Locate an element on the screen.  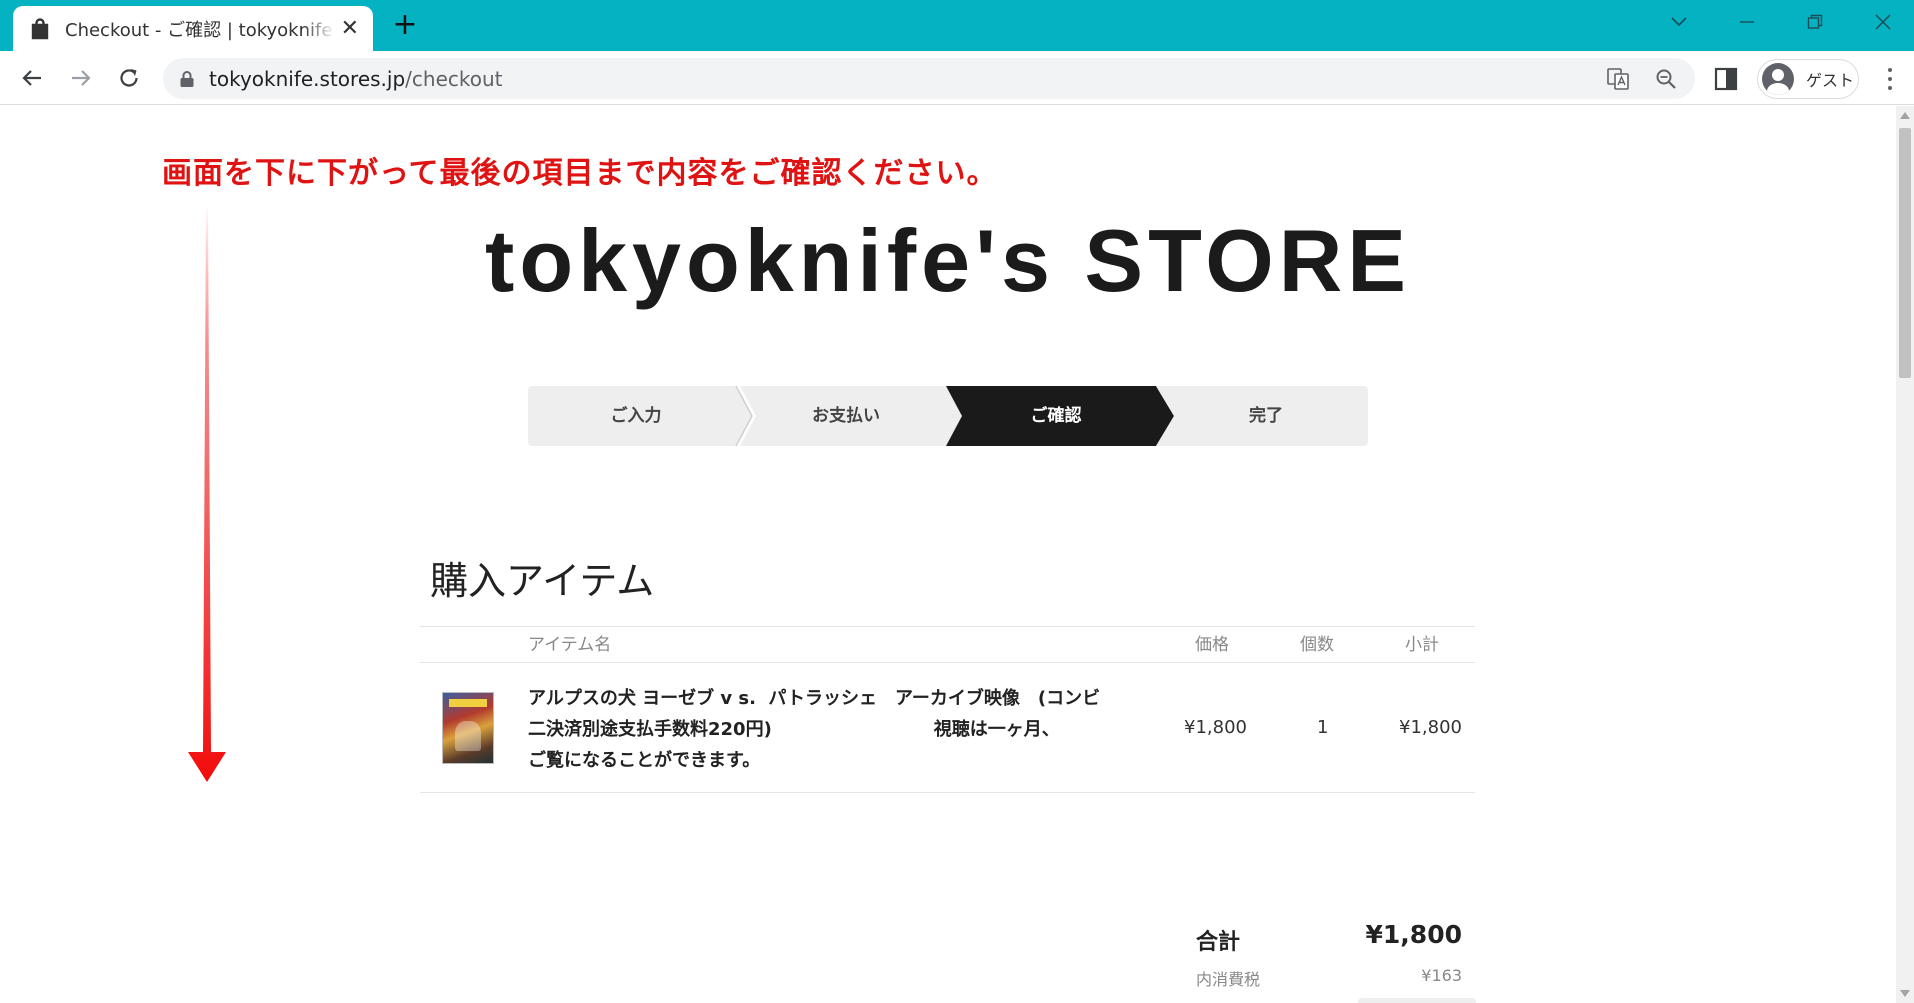
browser-tab: Checkout - ご確認 | tokyoknife's STORE ✕ is located at coordinates (193, 28).